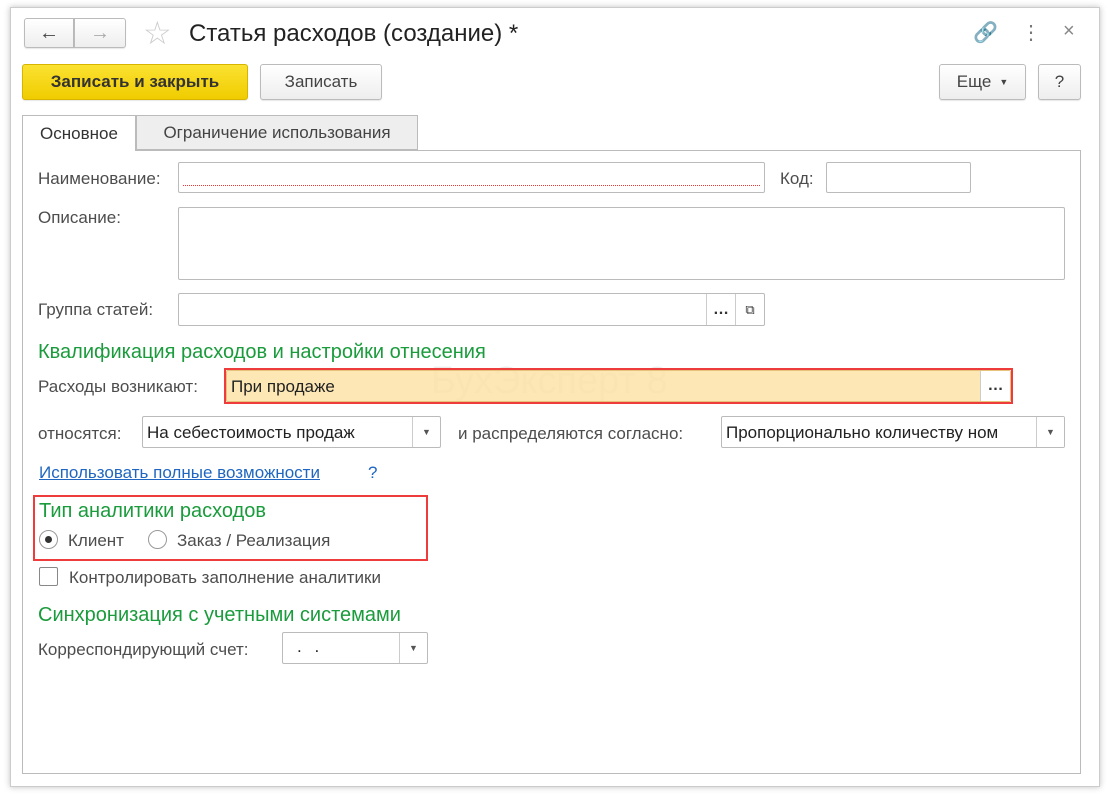  I want to click on full-features-link: Использовать полные возможности, so click(179, 473).